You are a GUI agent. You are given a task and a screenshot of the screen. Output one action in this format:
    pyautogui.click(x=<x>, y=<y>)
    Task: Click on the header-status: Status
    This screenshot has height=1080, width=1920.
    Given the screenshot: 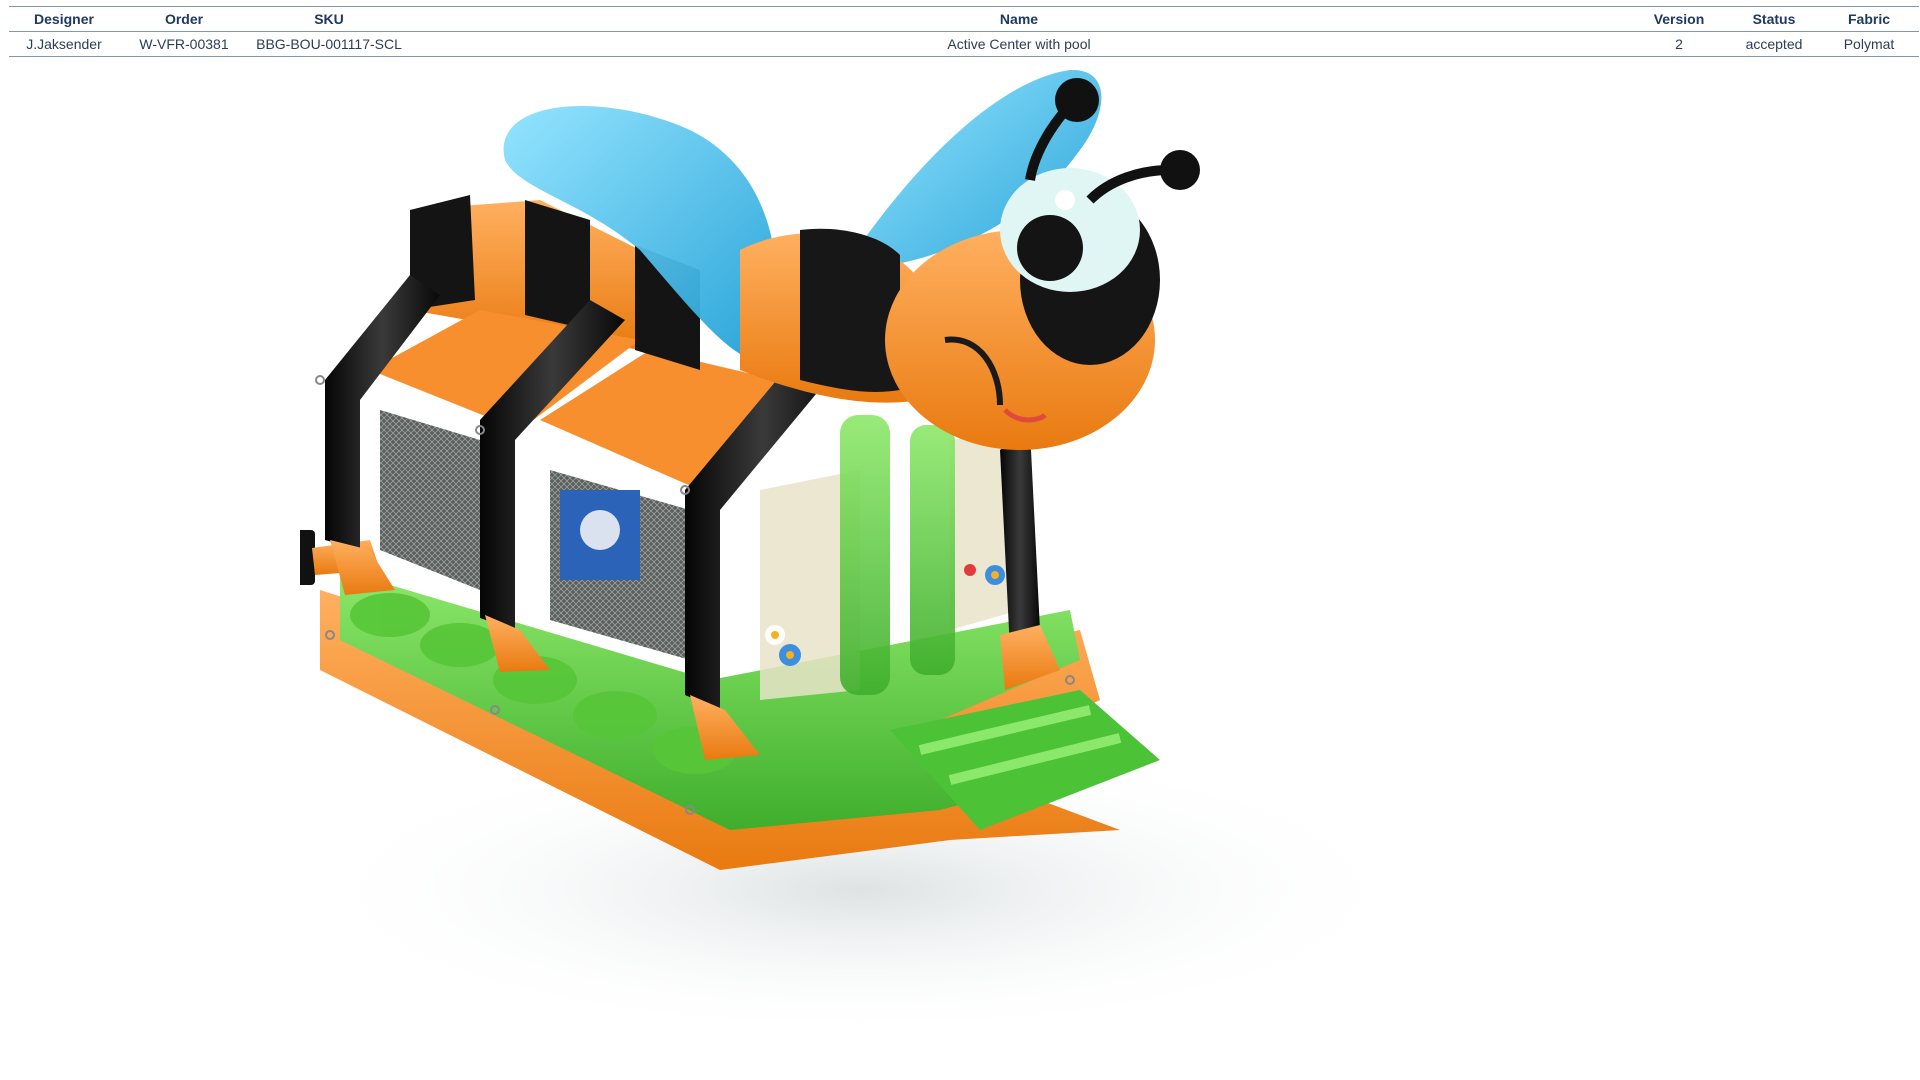 What is the action you would take?
    pyautogui.click(x=1774, y=19)
    